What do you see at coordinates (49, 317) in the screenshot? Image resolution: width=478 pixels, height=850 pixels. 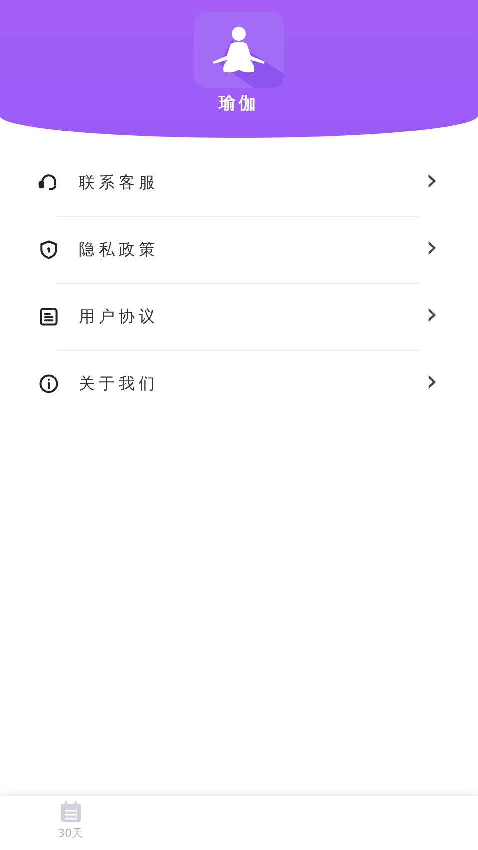 I see `document-icon` at bounding box center [49, 317].